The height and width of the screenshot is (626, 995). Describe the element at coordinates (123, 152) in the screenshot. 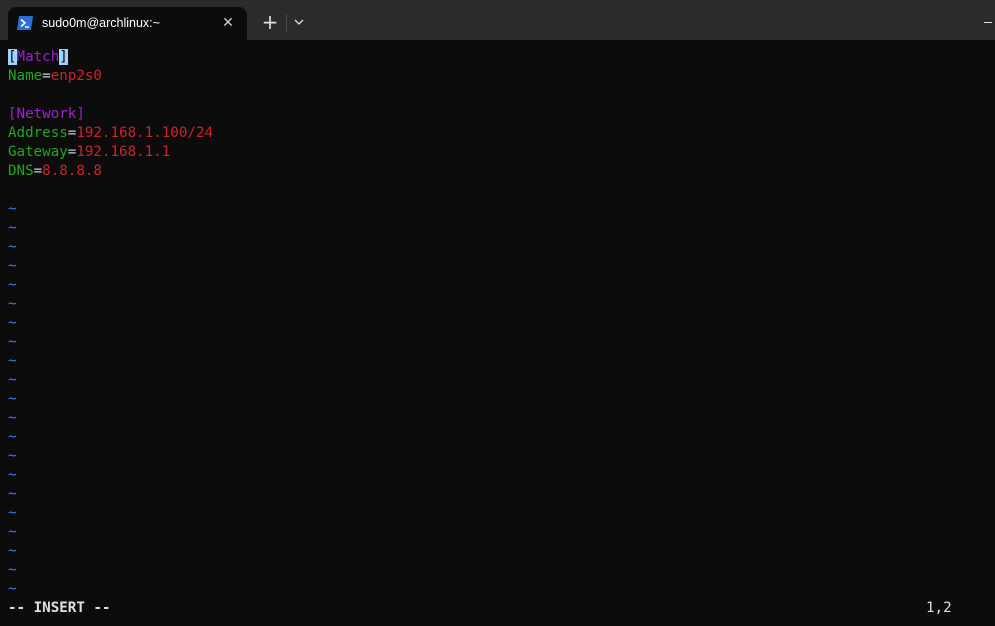

I see `config-value: 192.168.1.1` at that location.